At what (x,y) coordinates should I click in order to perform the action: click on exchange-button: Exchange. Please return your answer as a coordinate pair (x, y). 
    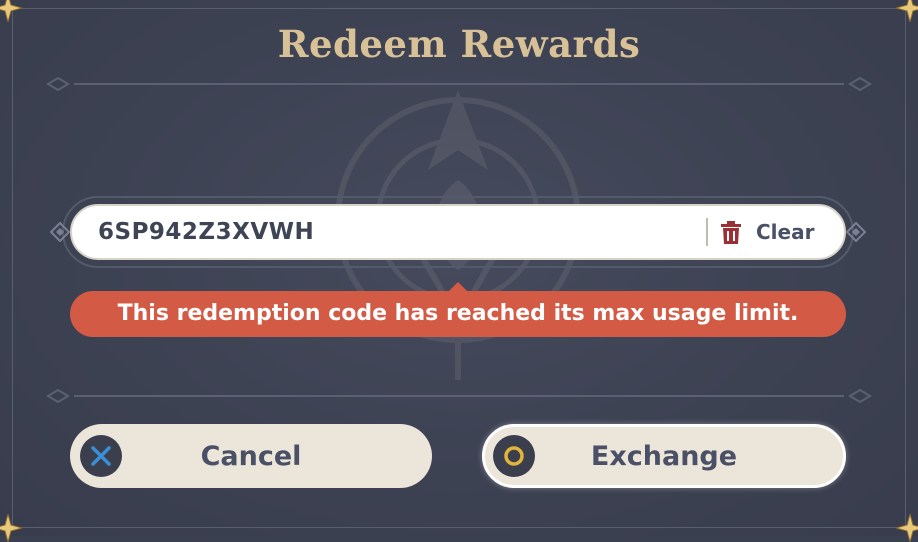
    Looking at the image, I should click on (664, 456).